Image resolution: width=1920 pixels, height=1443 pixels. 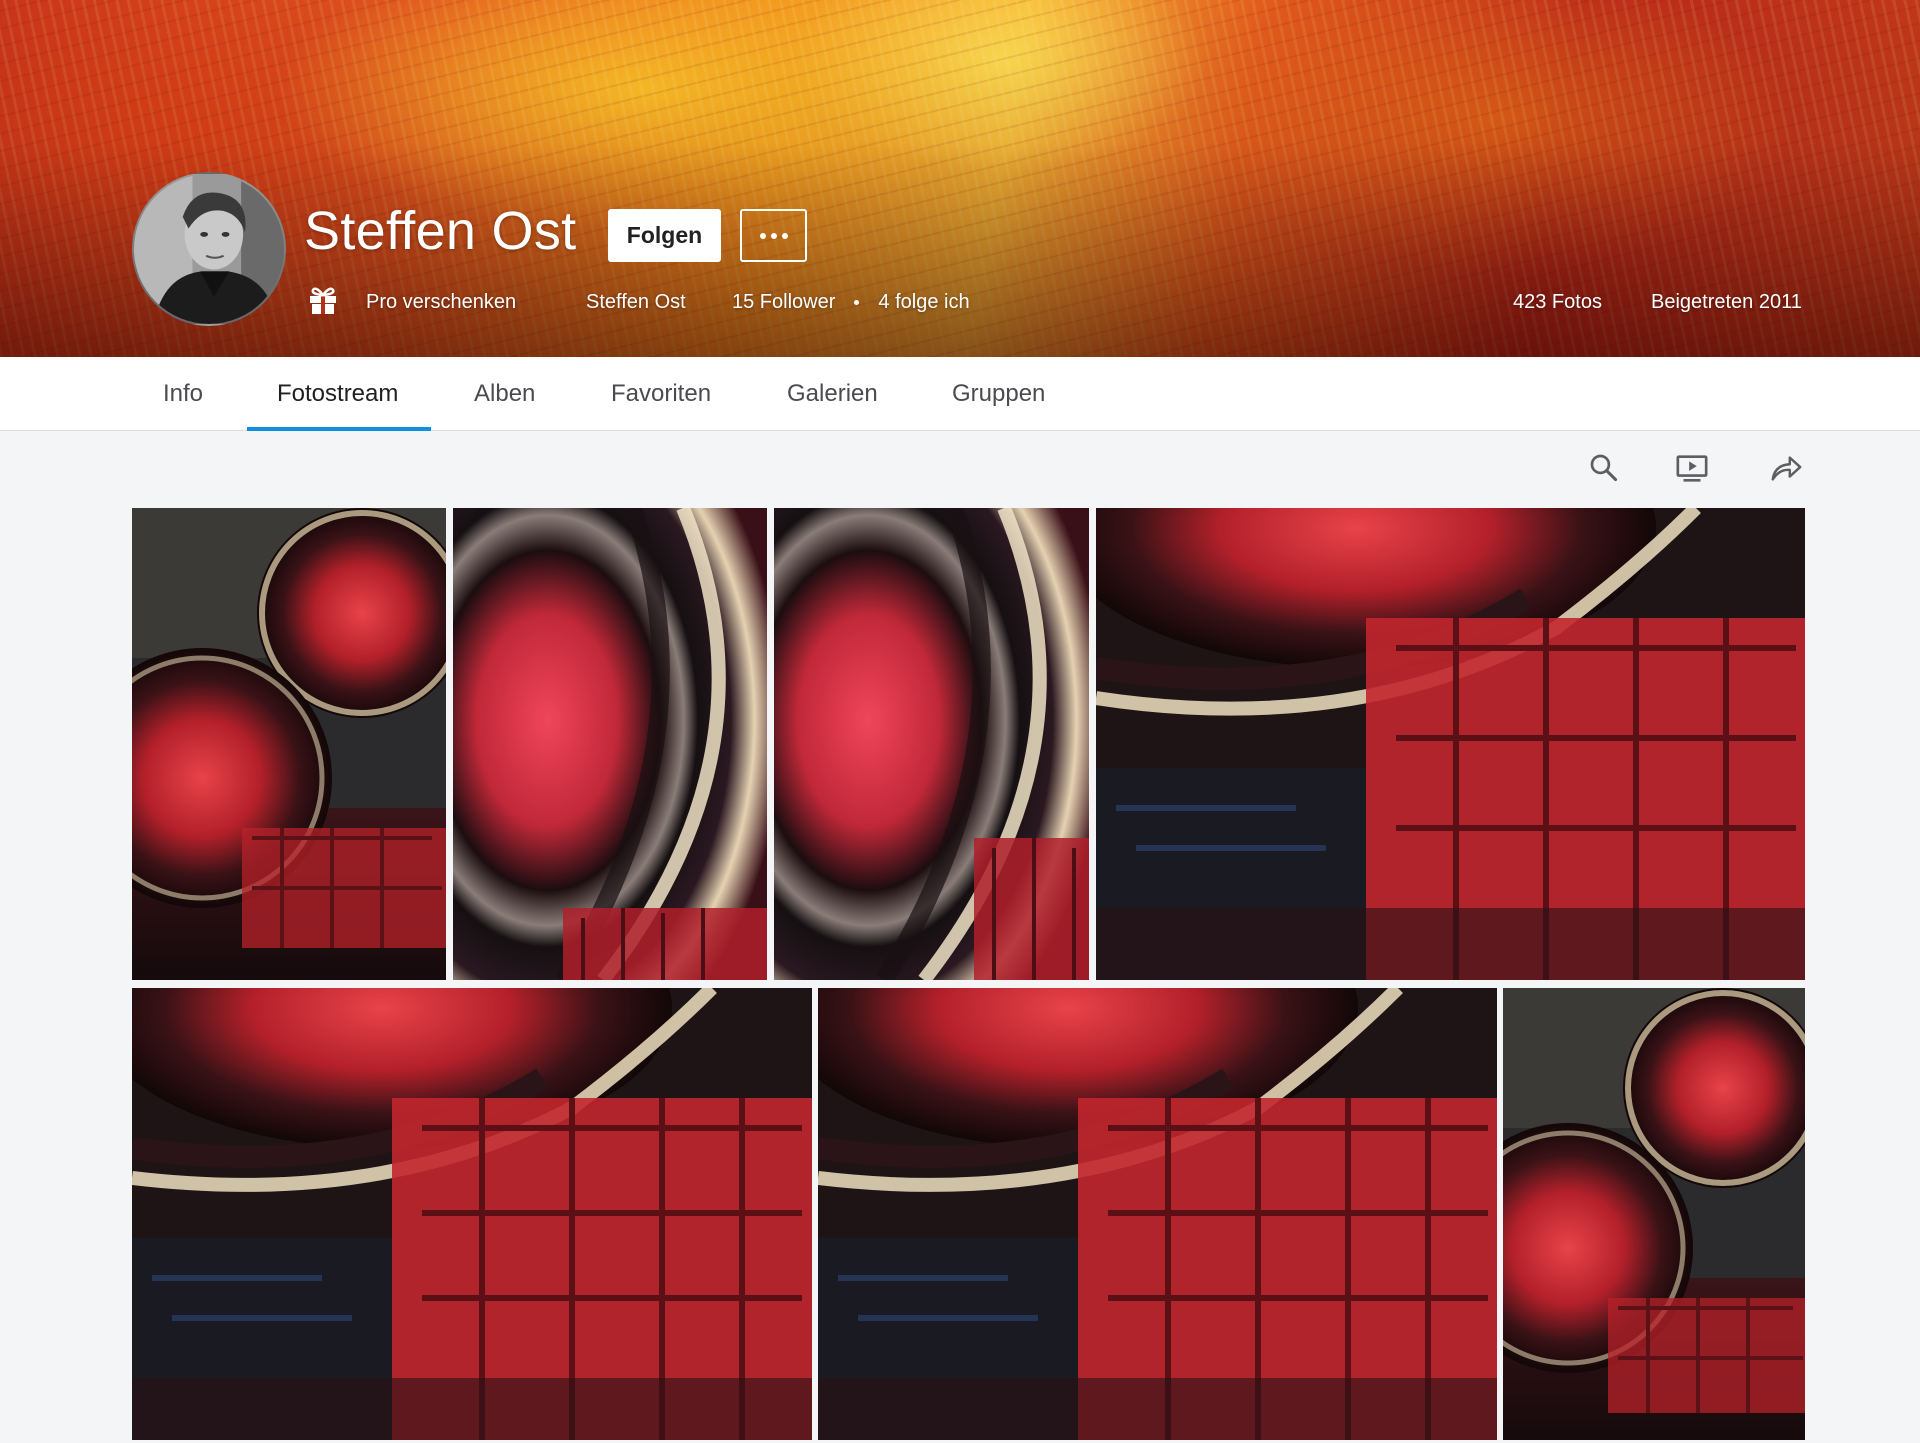 I want to click on share-button, so click(x=1786, y=468).